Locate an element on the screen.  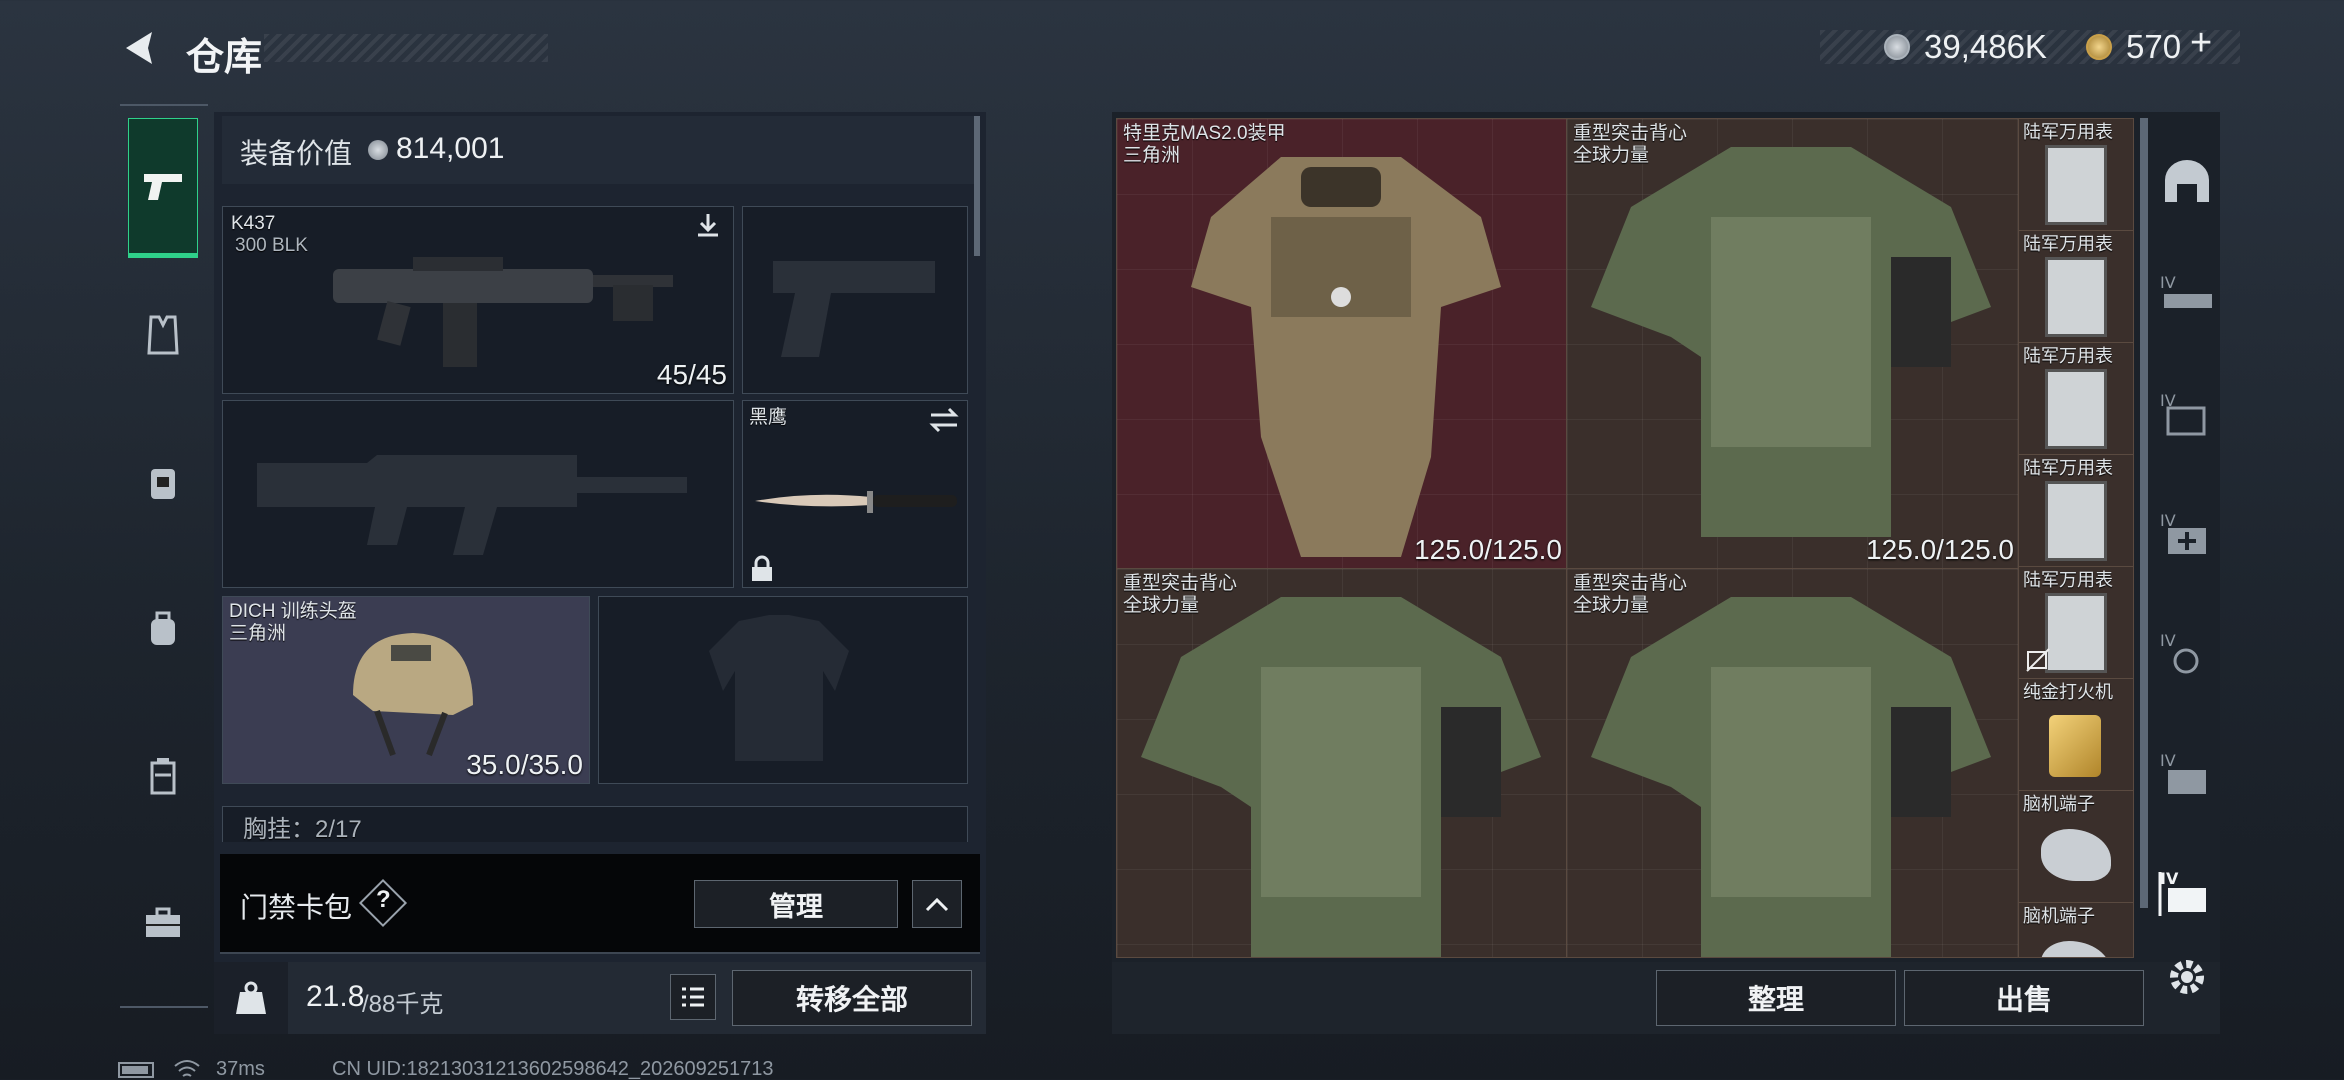
no-insure-icon is located at coordinates (2038, 660).